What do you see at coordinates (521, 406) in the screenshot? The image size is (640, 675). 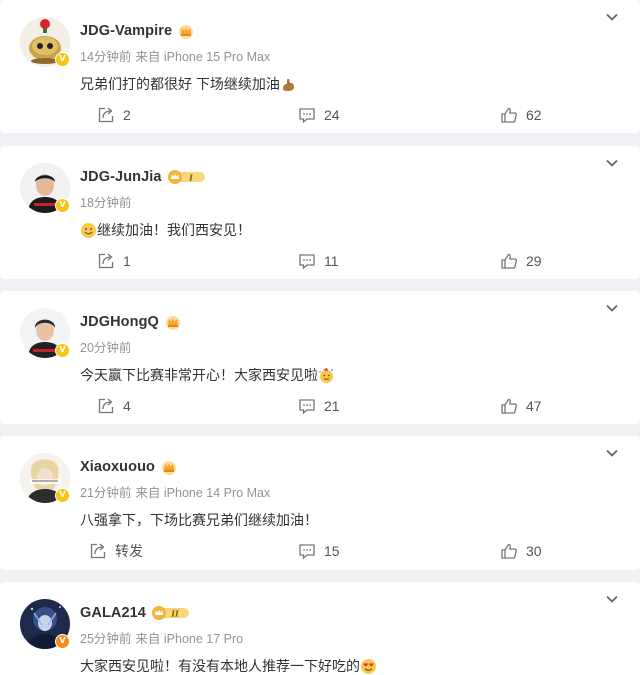 I see `like-button: 47` at bounding box center [521, 406].